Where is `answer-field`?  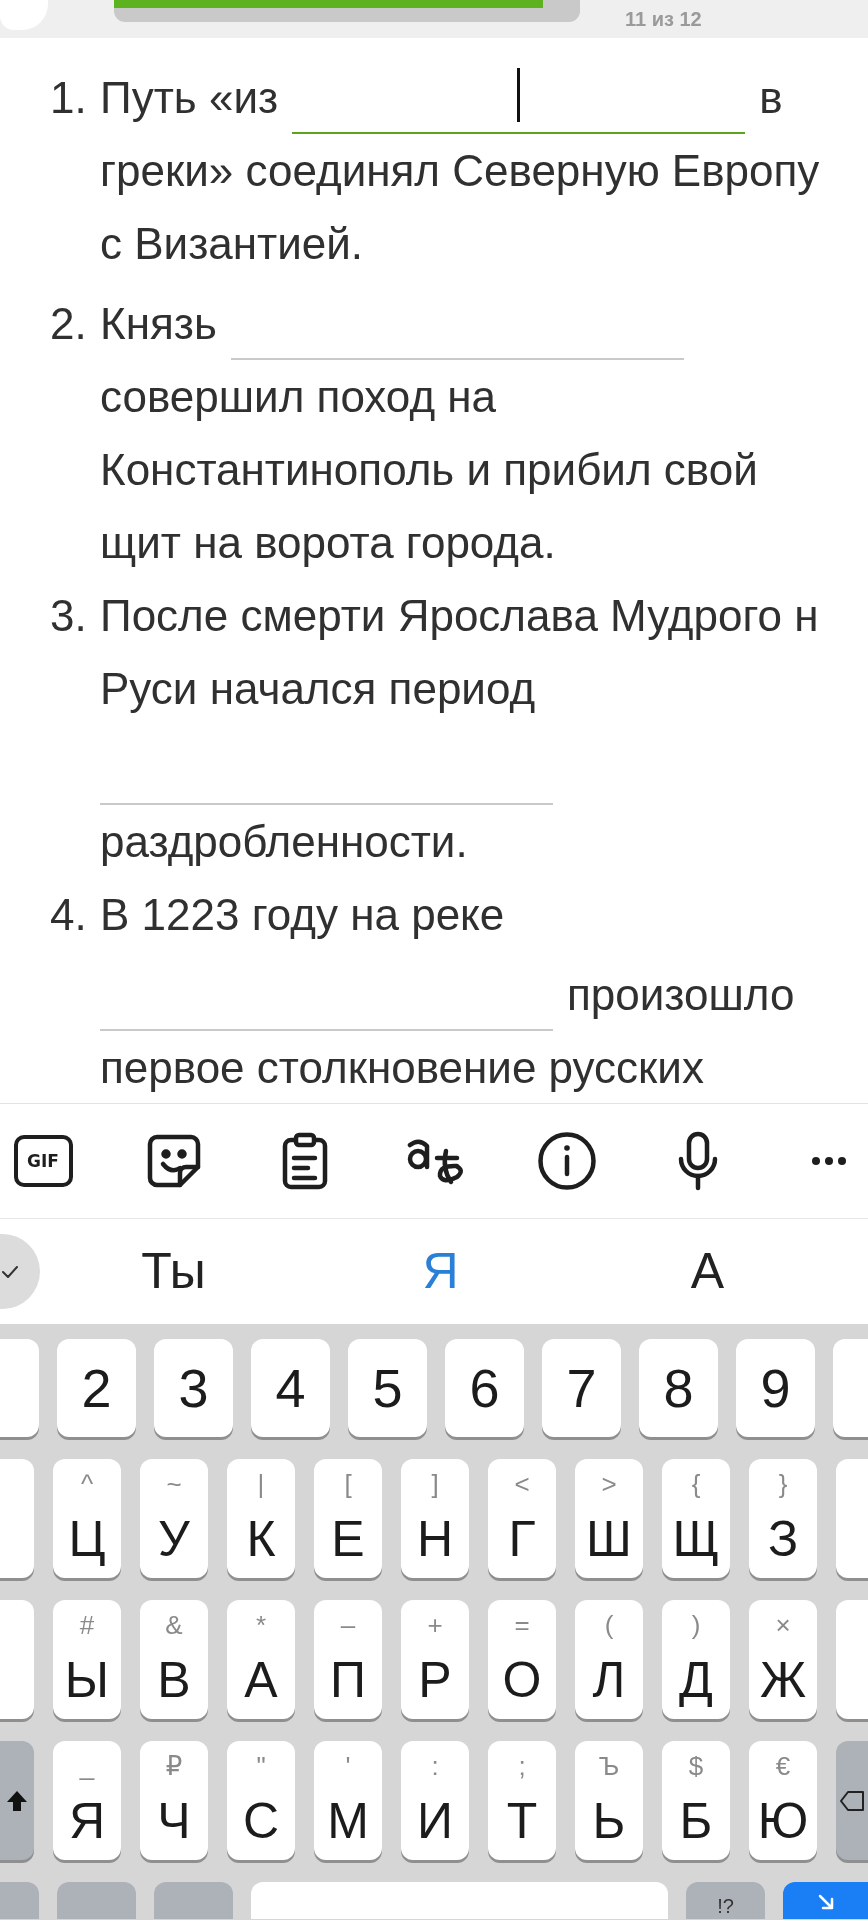 answer-field is located at coordinates (519, 102).